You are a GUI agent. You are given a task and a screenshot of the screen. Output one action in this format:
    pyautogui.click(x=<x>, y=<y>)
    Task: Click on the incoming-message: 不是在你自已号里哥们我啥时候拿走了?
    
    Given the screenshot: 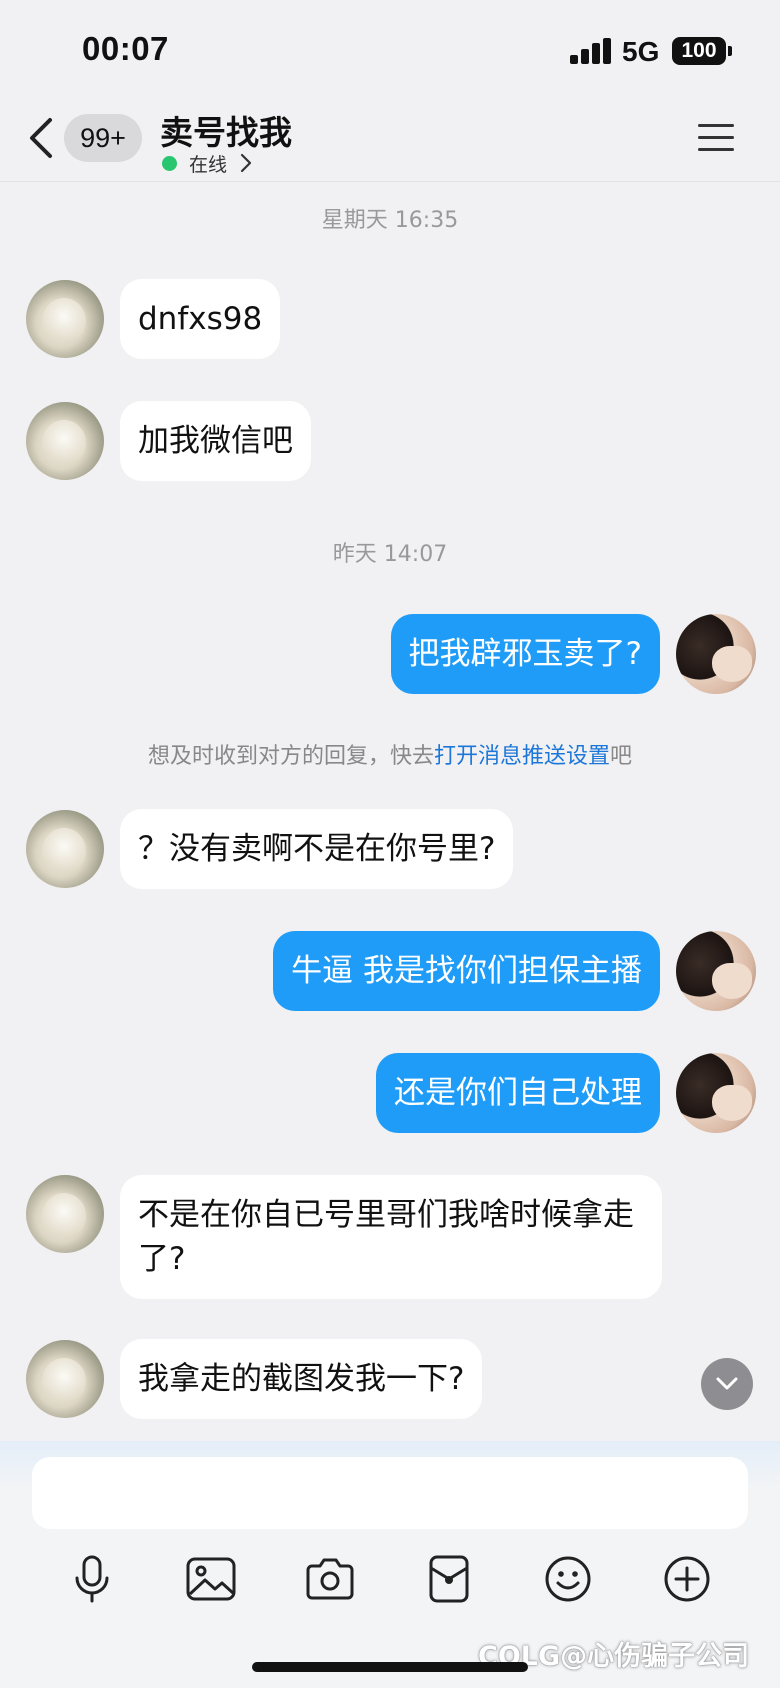 What is the action you would take?
    pyautogui.click(x=391, y=1237)
    